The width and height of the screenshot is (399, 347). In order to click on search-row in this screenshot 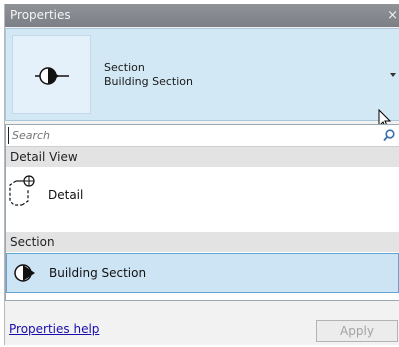, I will do `click(202, 136)`.